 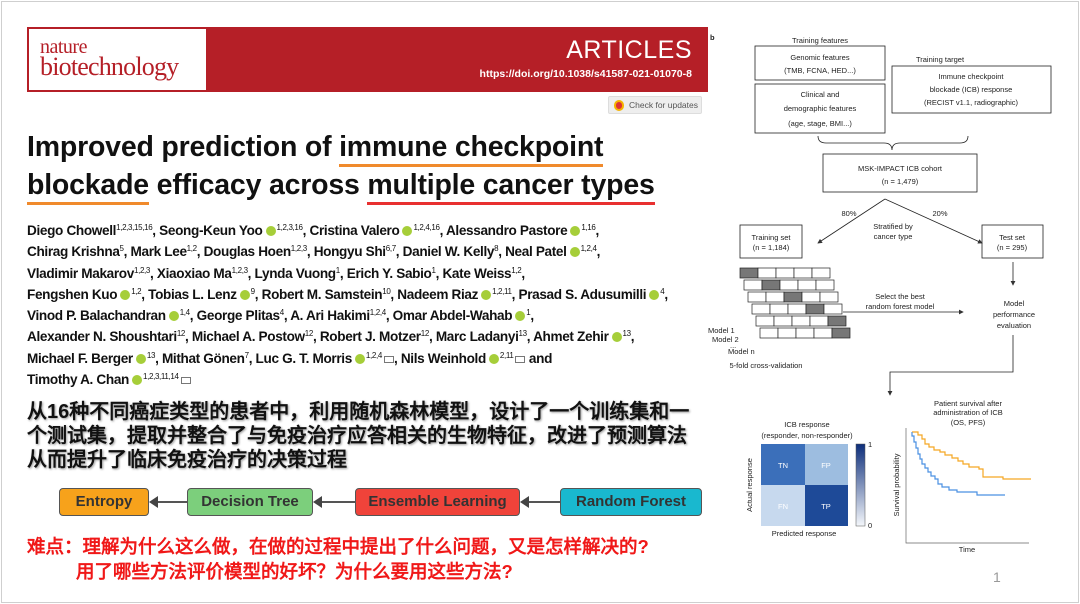 What do you see at coordinates (159, 251) in the screenshot?
I see `author-name: Mark Lee` at bounding box center [159, 251].